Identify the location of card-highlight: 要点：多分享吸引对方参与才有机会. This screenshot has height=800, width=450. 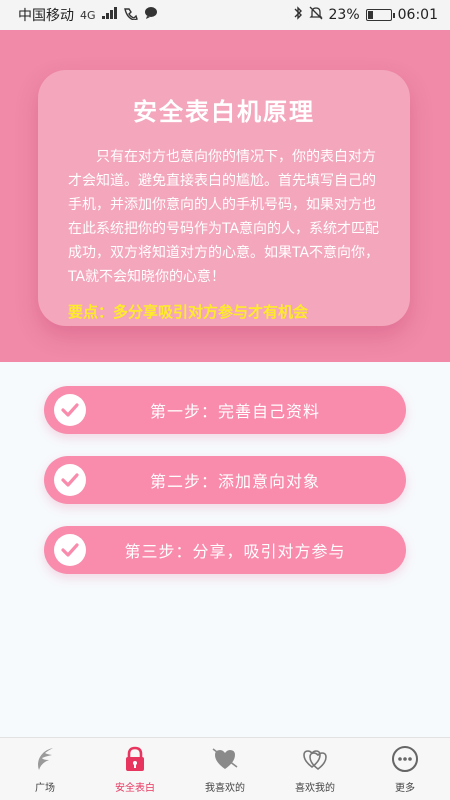
(188, 312).